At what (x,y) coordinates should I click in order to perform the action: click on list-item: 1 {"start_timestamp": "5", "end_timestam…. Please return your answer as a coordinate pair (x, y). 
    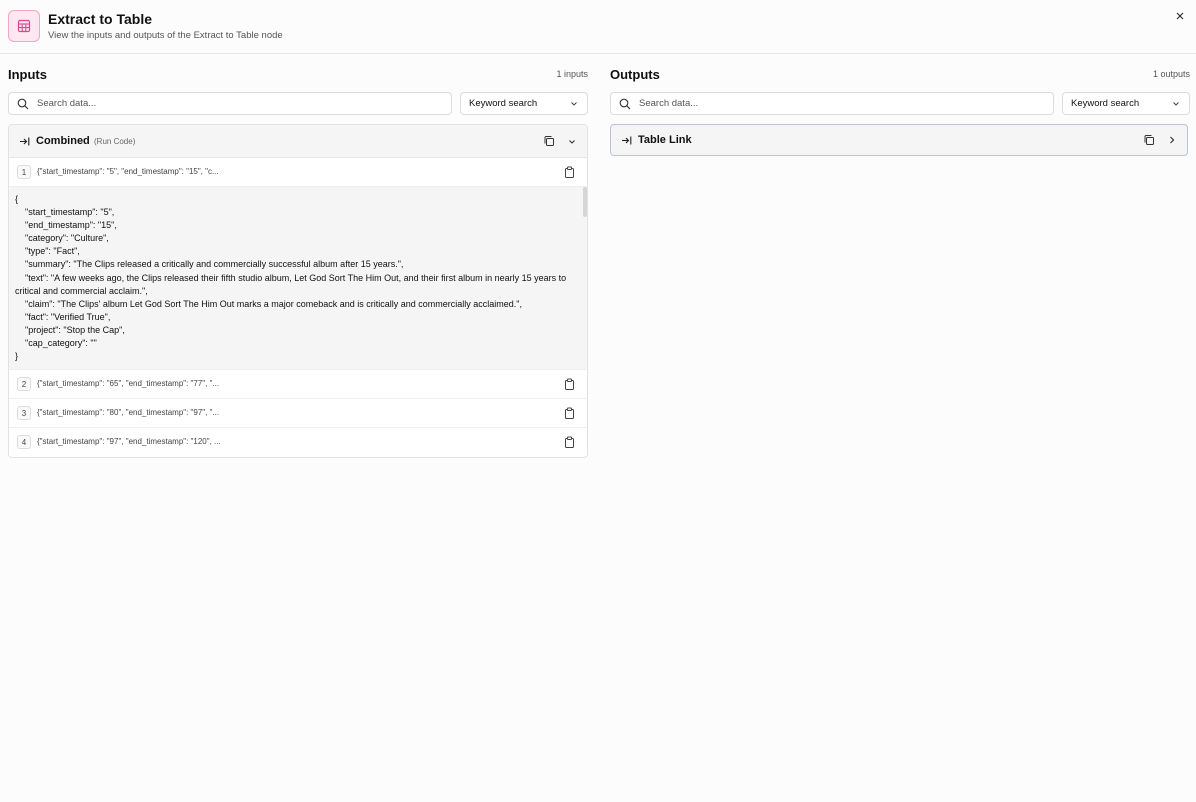
    Looking at the image, I should click on (298, 172).